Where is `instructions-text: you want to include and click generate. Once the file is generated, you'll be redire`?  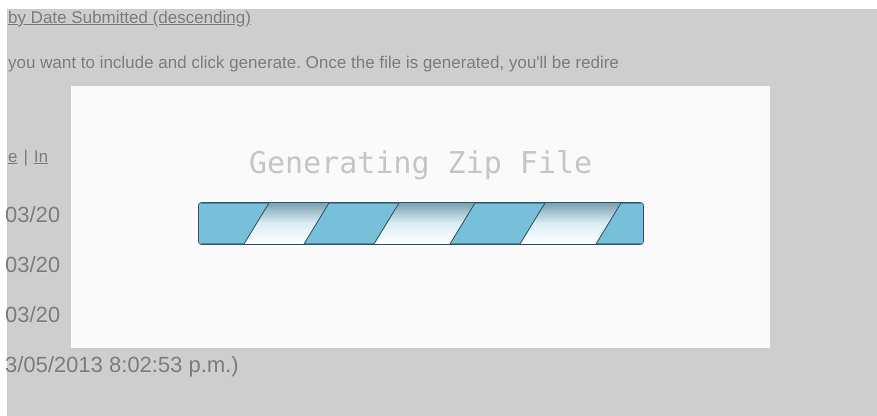
instructions-text: you want to include and click generate. Once the file is generated, you'll be redire is located at coordinates (314, 63).